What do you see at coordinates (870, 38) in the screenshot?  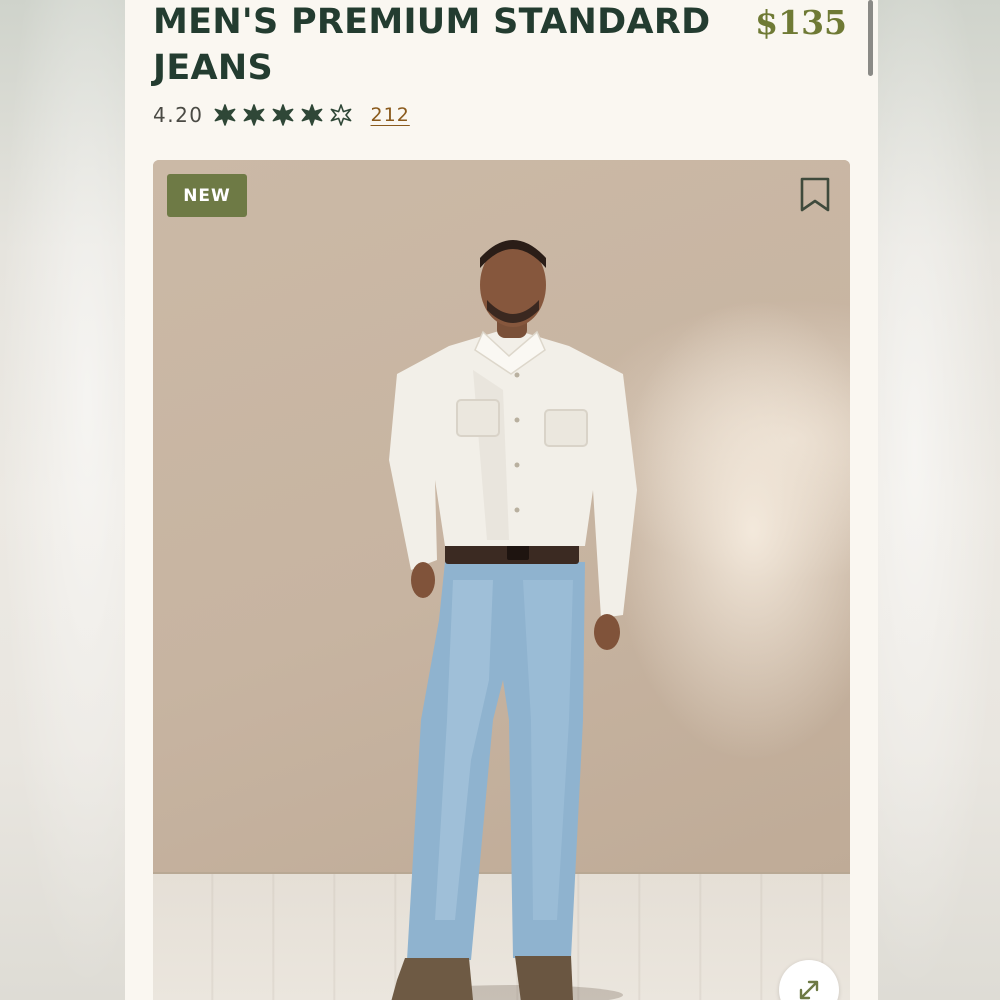 I see `scrollbar-thumb` at bounding box center [870, 38].